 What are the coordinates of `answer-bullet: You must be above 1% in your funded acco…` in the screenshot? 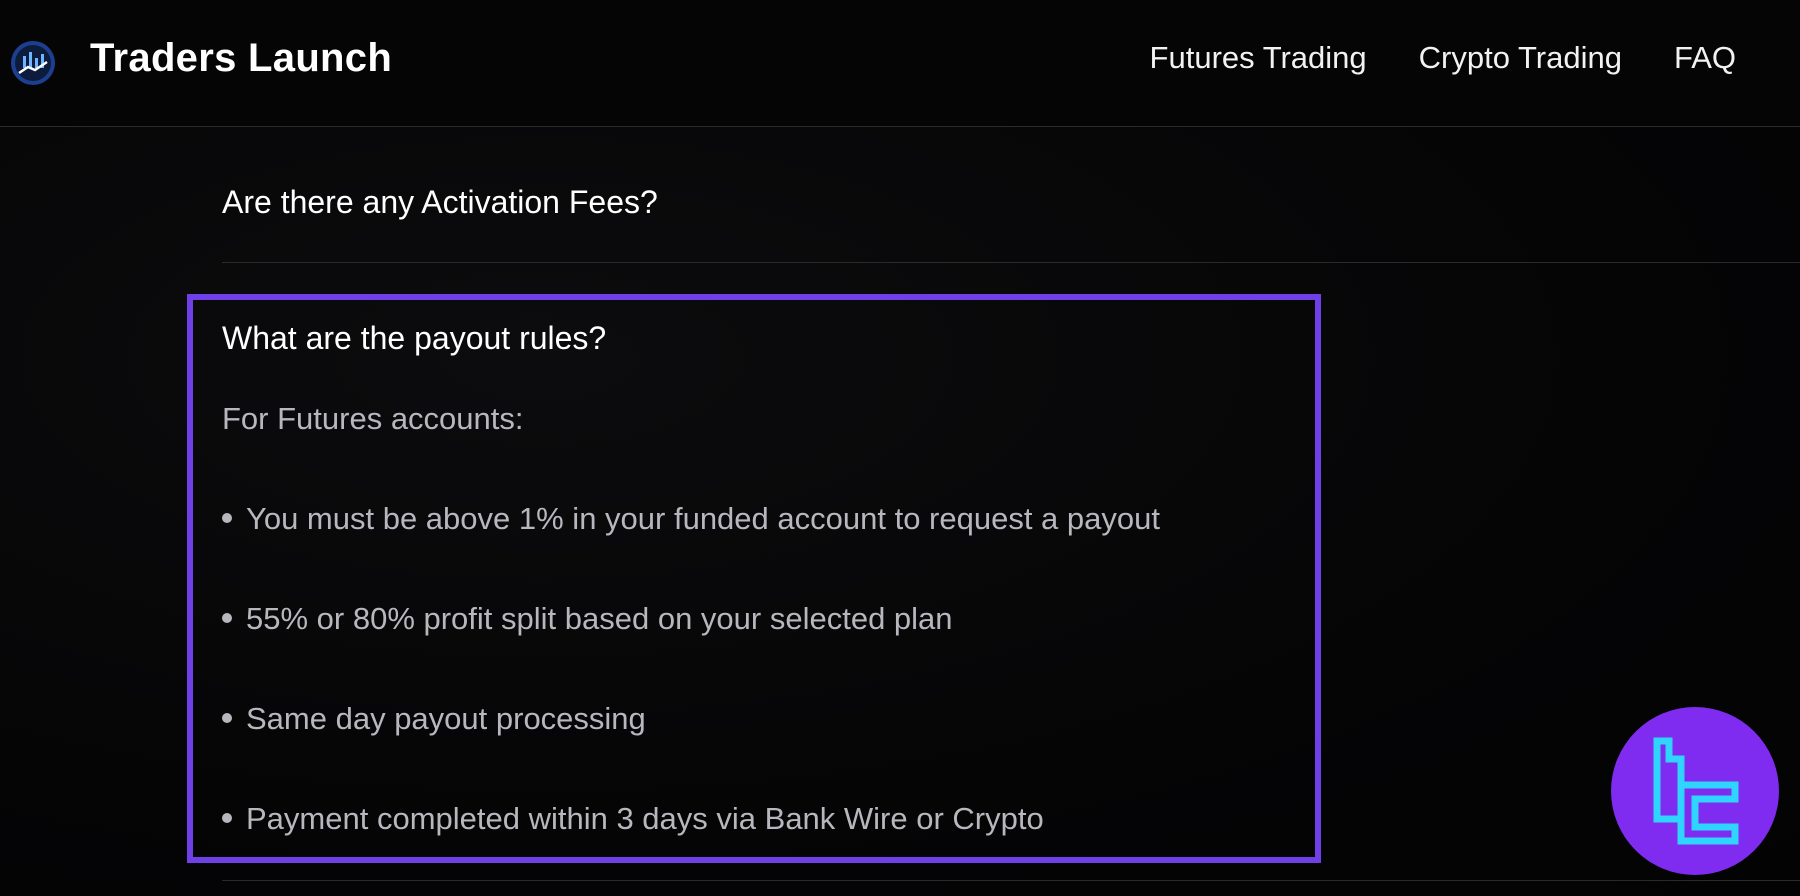 It's located at (691, 519).